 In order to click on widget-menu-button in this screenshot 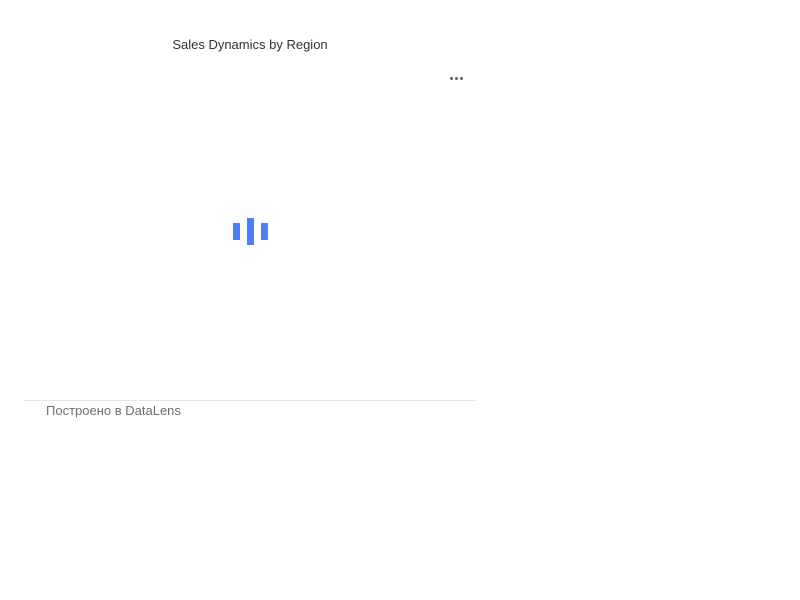, I will do `click(456, 78)`.